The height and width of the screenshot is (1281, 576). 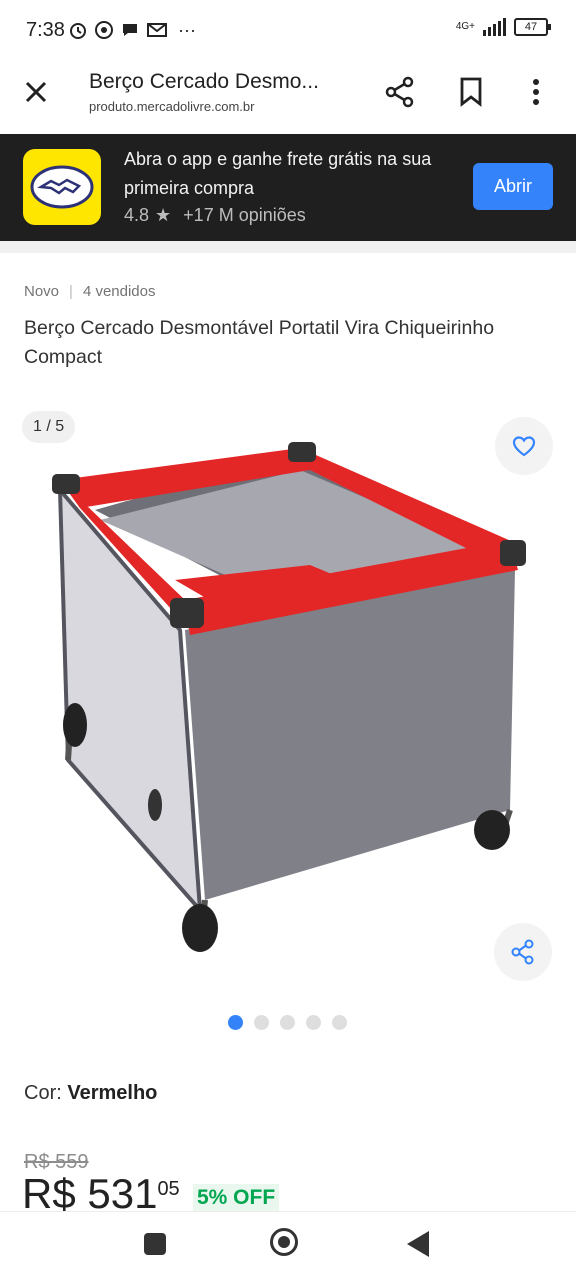 I want to click on mercadolivre-logo, so click(x=62, y=187).